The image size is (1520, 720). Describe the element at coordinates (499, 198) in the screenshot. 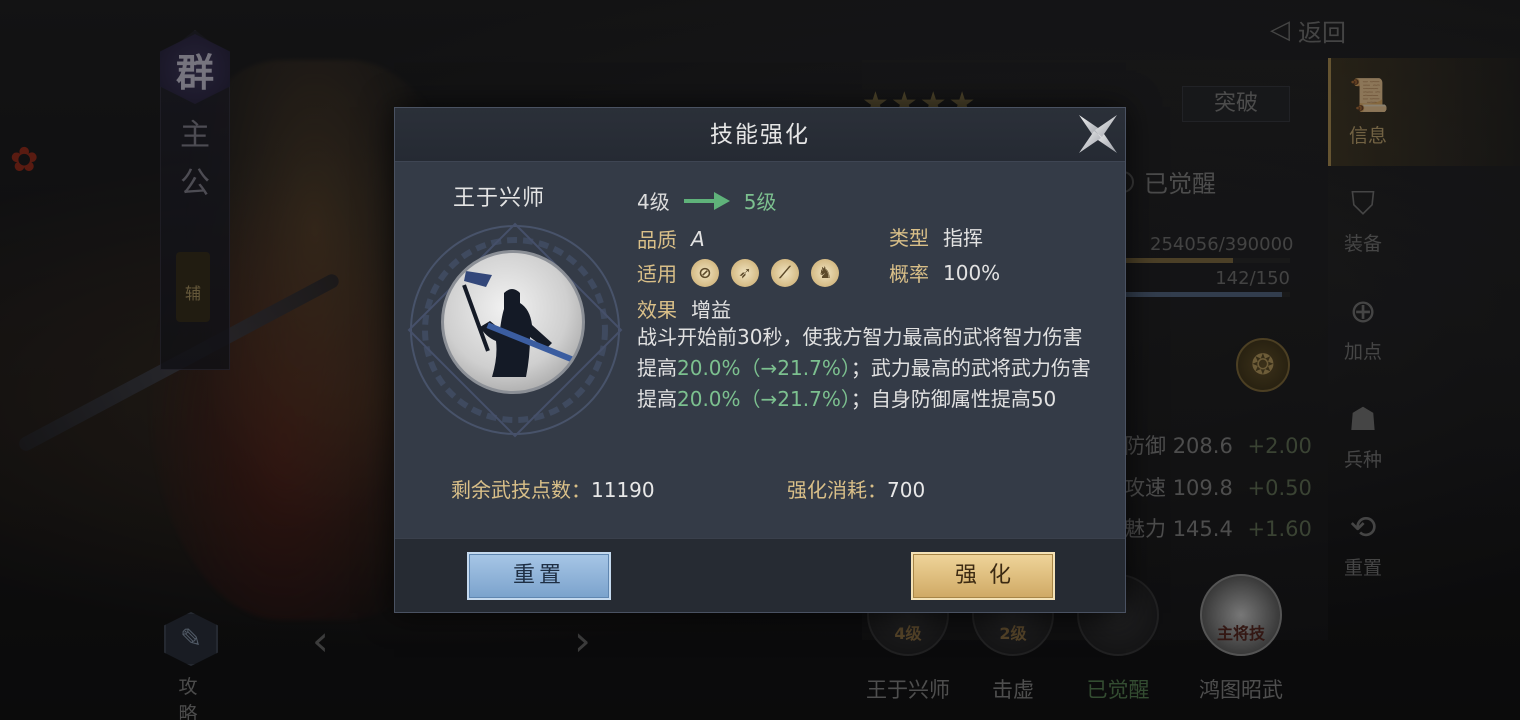

I see `skill-name: 王于兴师` at that location.